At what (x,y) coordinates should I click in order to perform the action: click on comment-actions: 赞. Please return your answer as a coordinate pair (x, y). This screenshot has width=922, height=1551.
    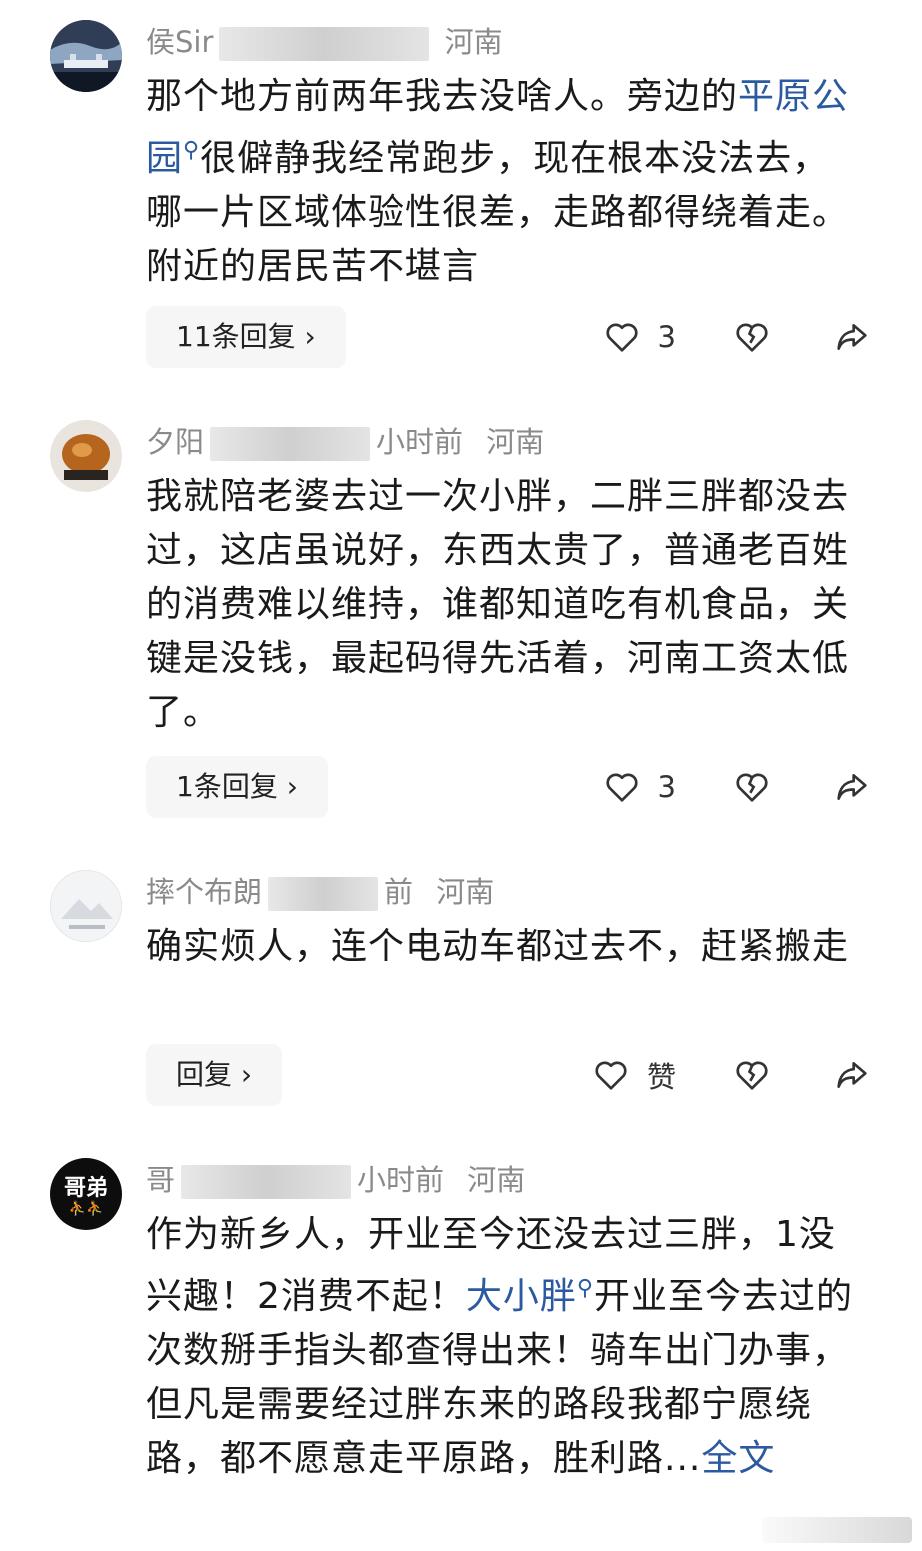
    Looking at the image, I should click on (711, 1075).